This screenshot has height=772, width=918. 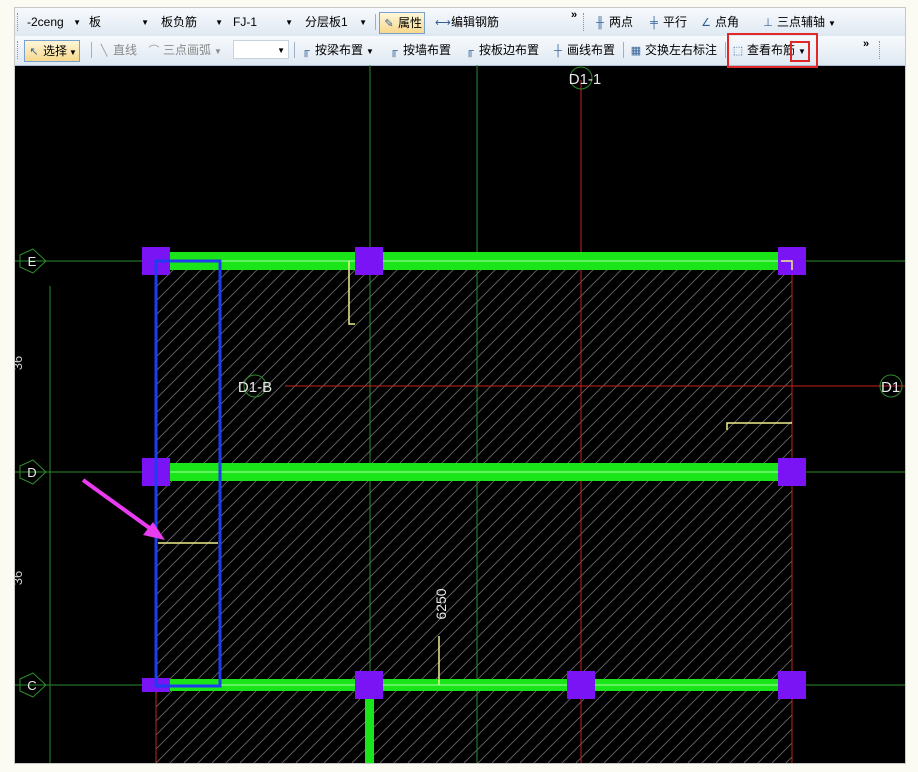 What do you see at coordinates (558, 51) in the screenshot?
I see `draw-line-icon: ┼` at bounding box center [558, 51].